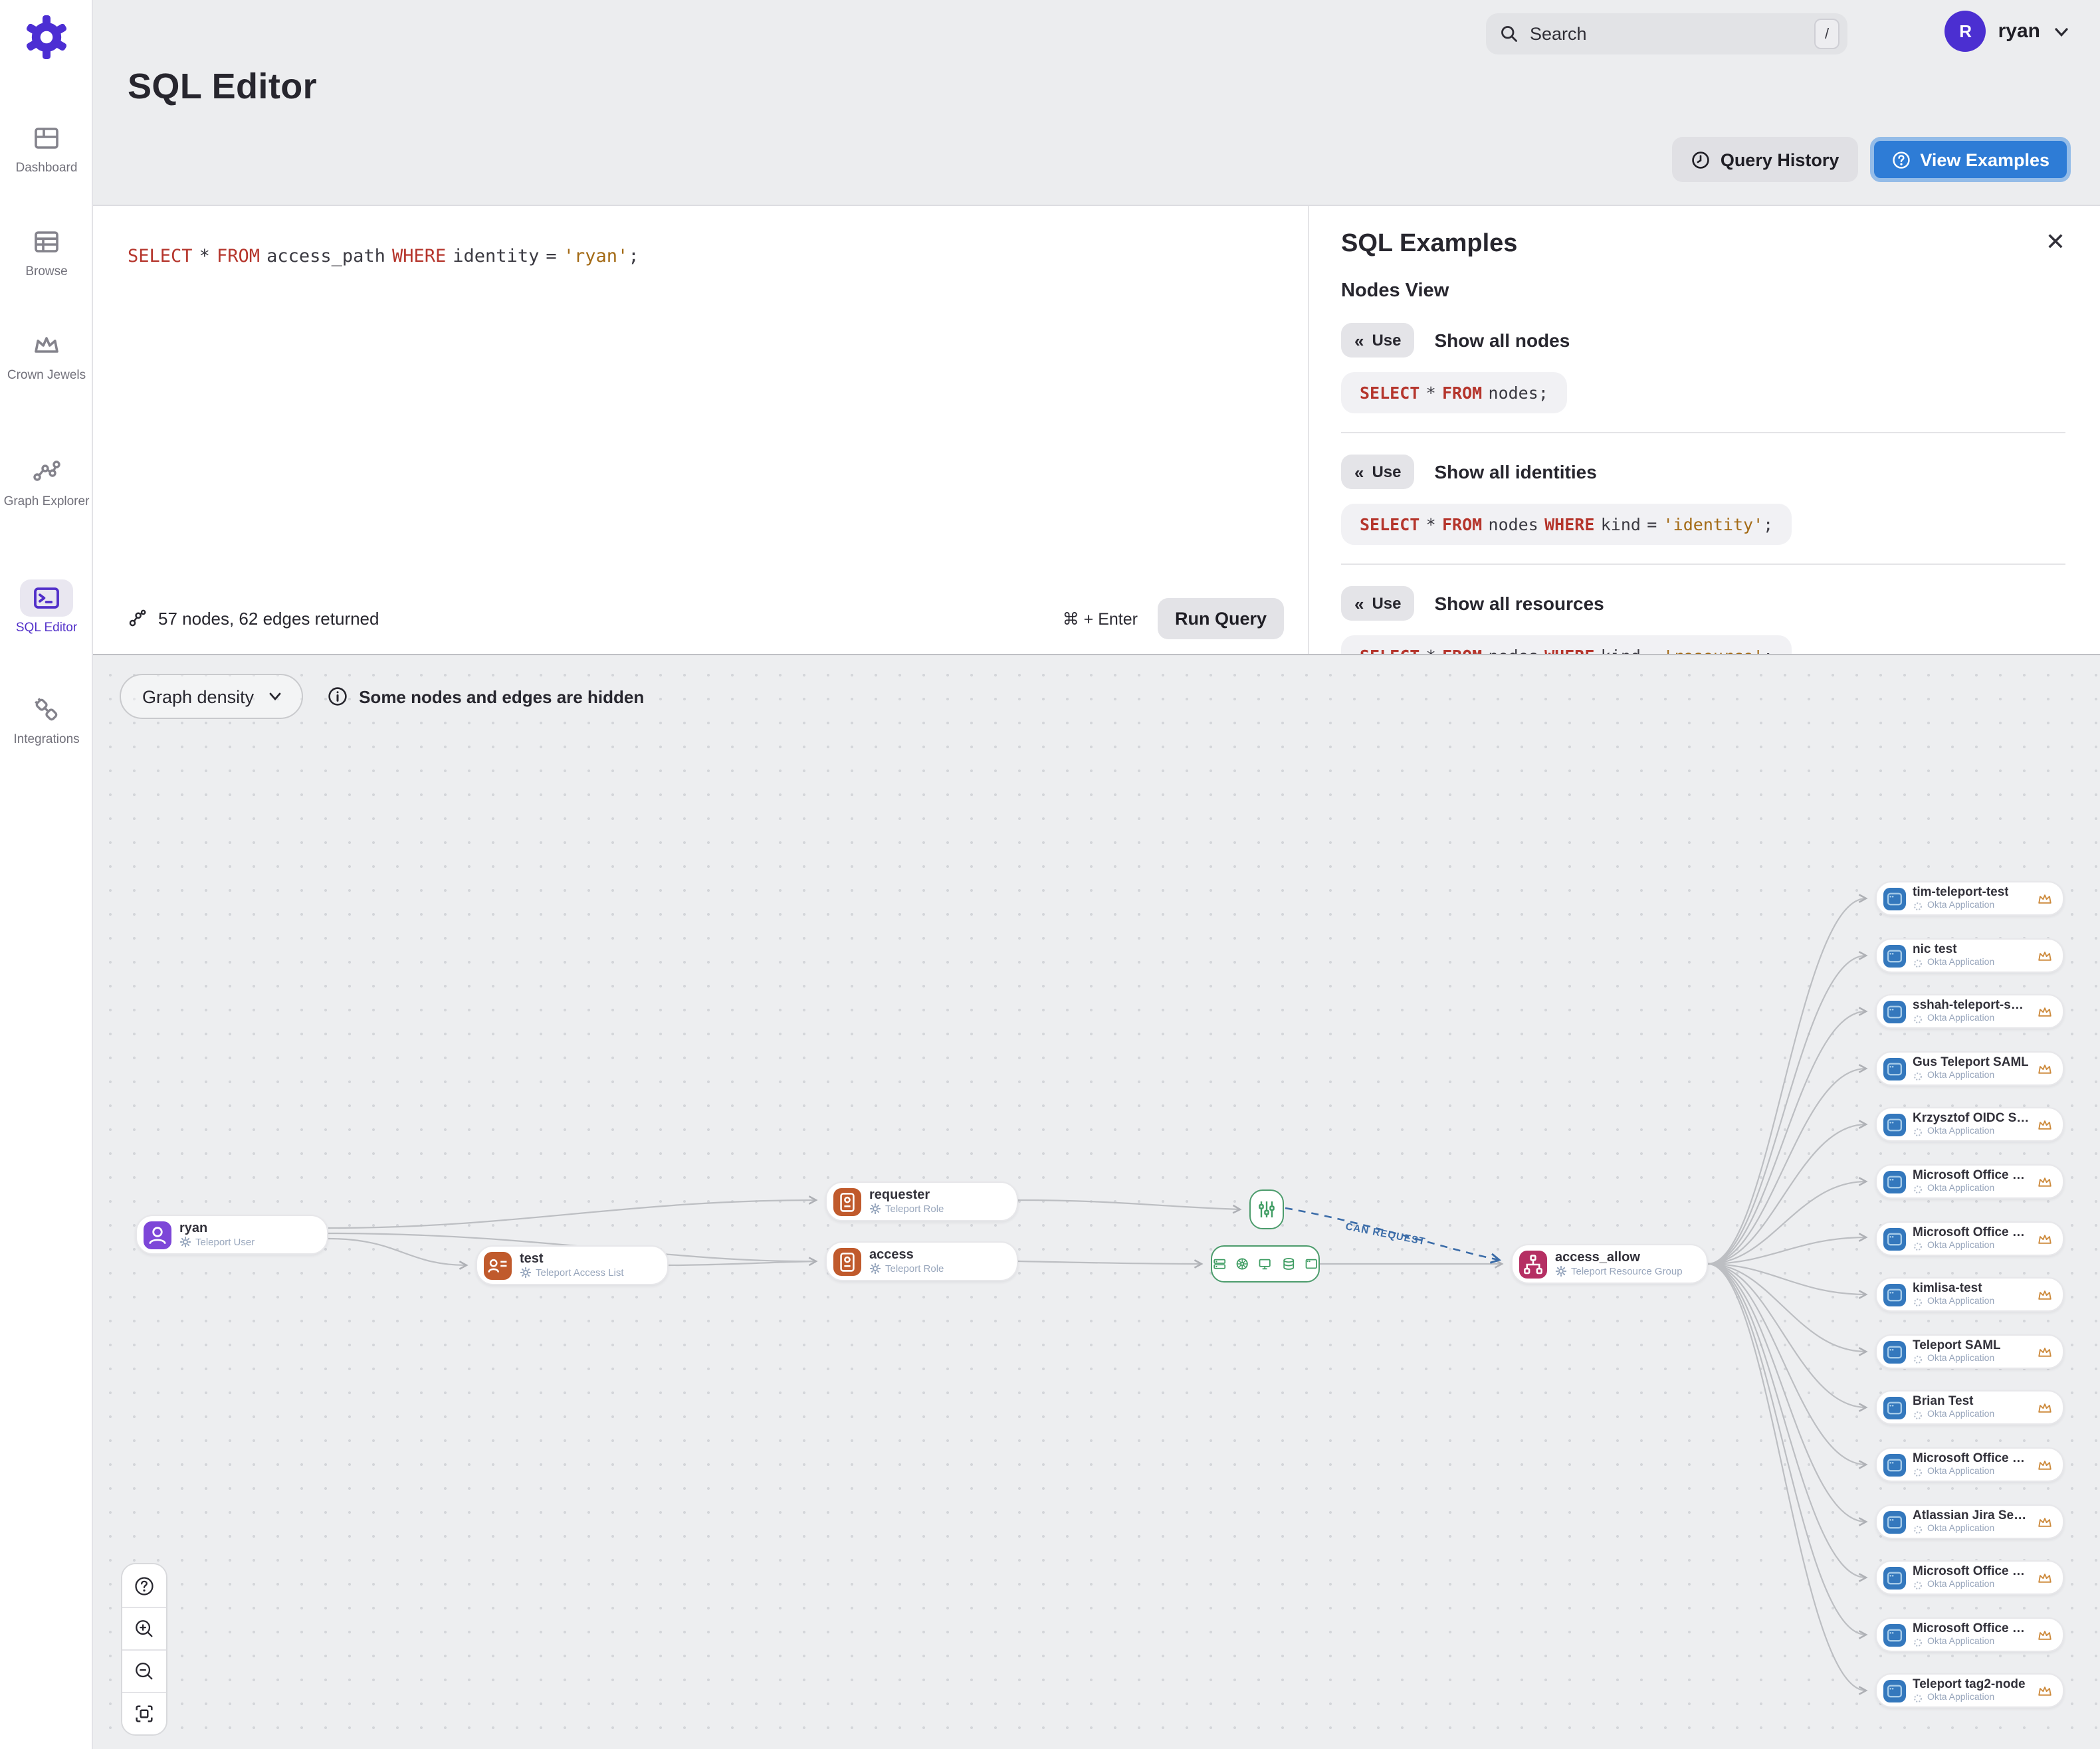  Describe the element at coordinates (144, 1628) in the screenshot. I see `zoom-in-button` at that location.